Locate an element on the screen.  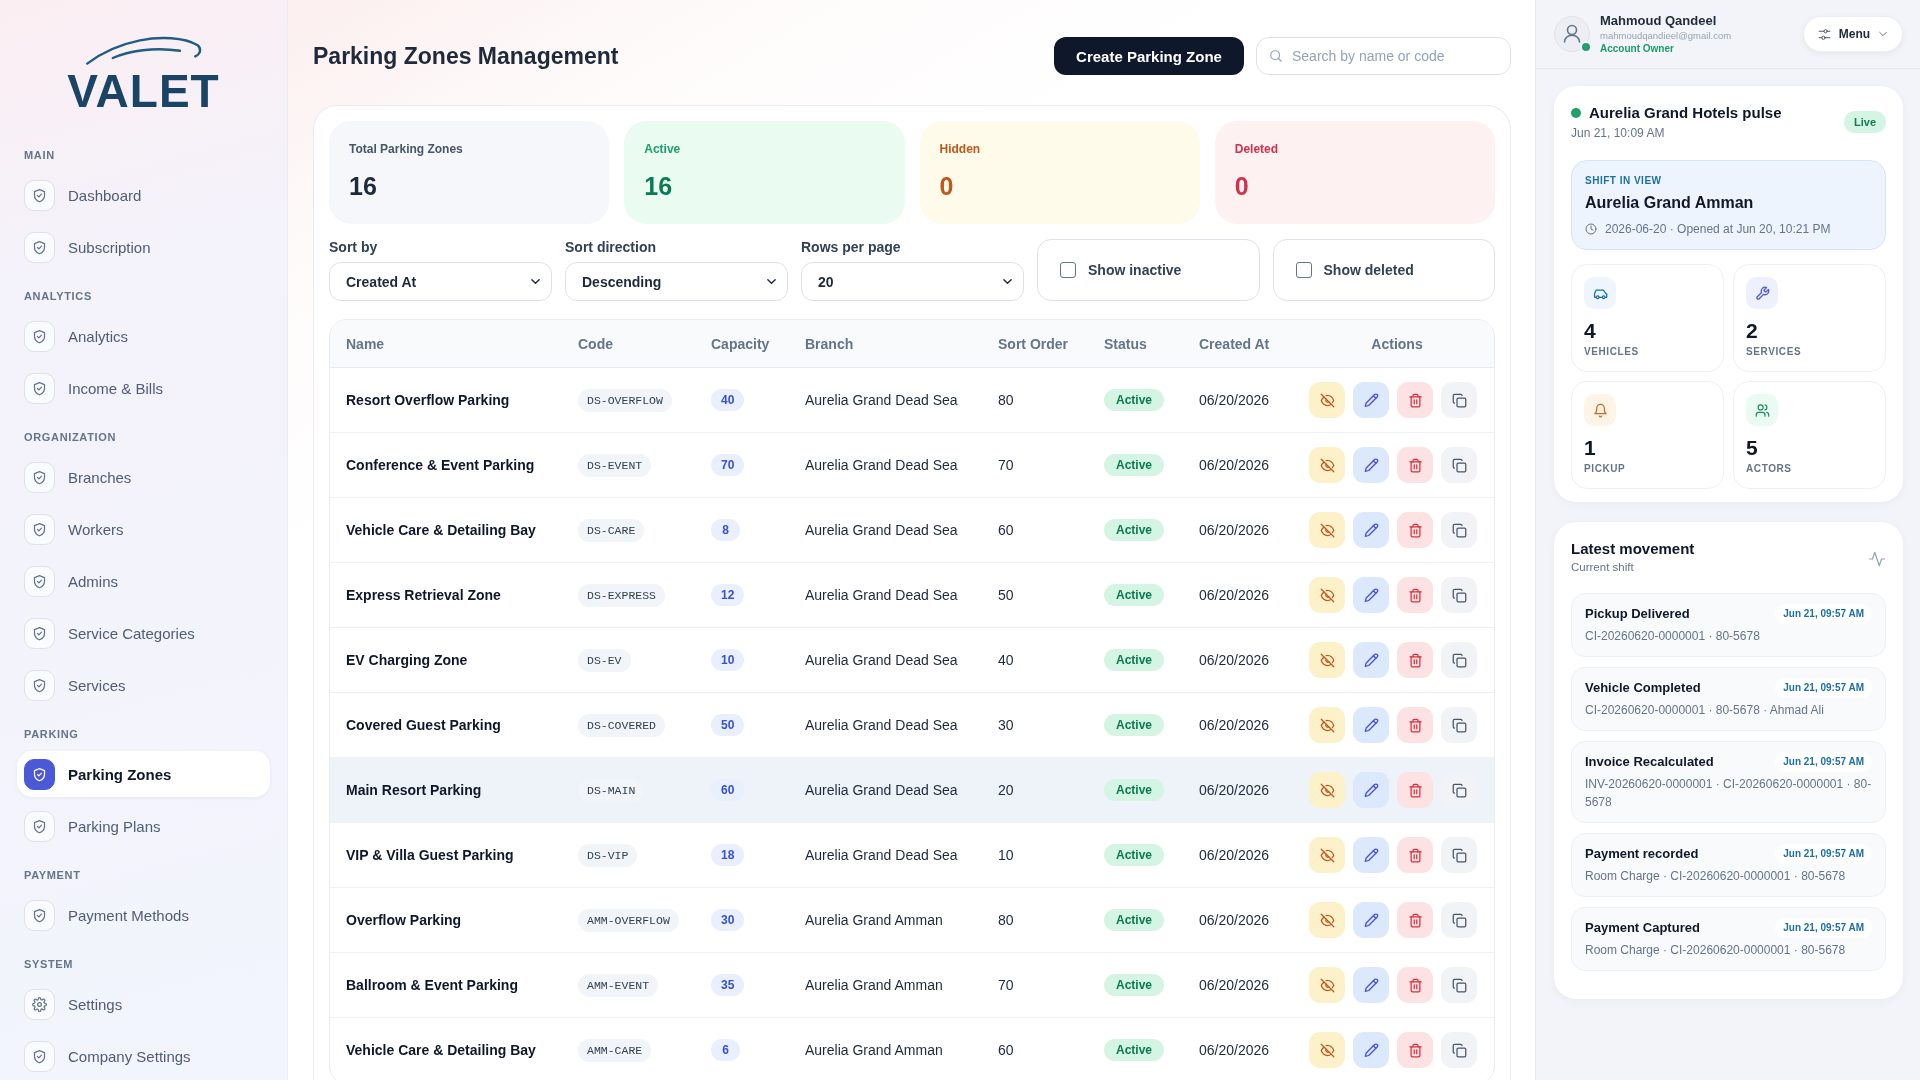
time-badge: Jun 21, 09:57 AM is located at coordinates (1823, 762).